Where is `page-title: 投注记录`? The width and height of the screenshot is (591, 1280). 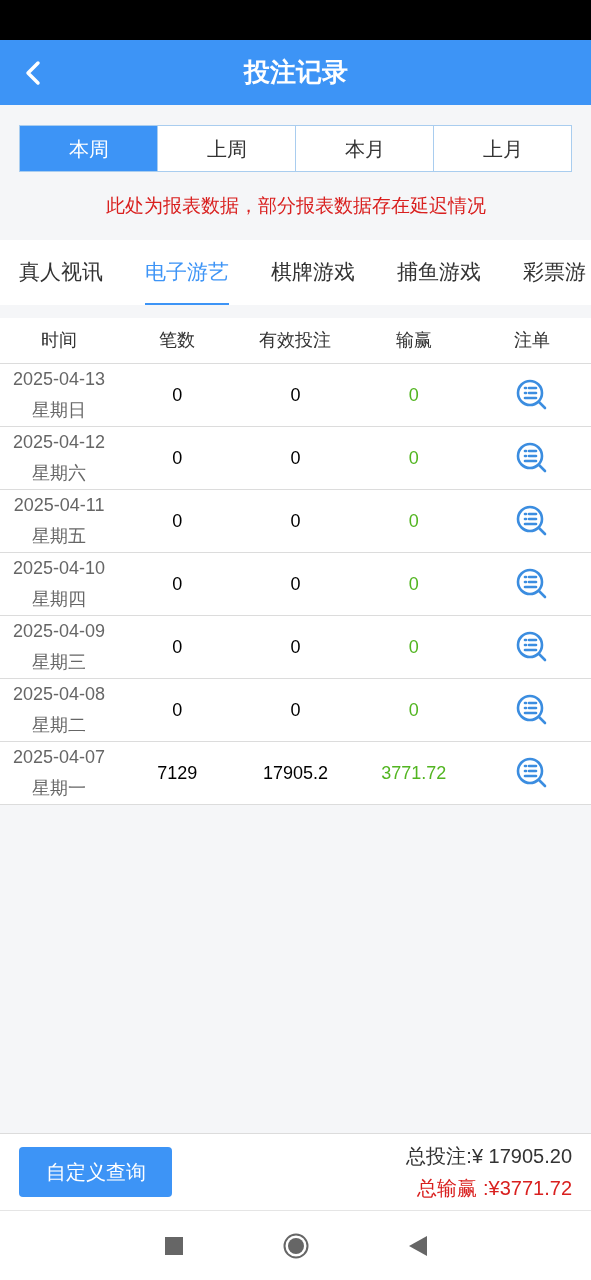 page-title: 投注记录 is located at coordinates (295, 72).